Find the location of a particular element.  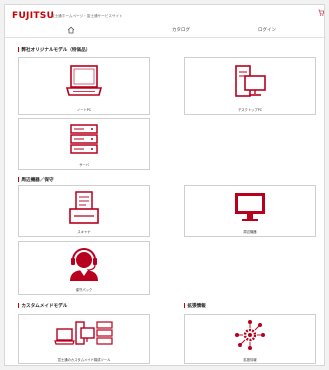

tile-desktop-pc: デスクトップPC is located at coordinates (250, 86).